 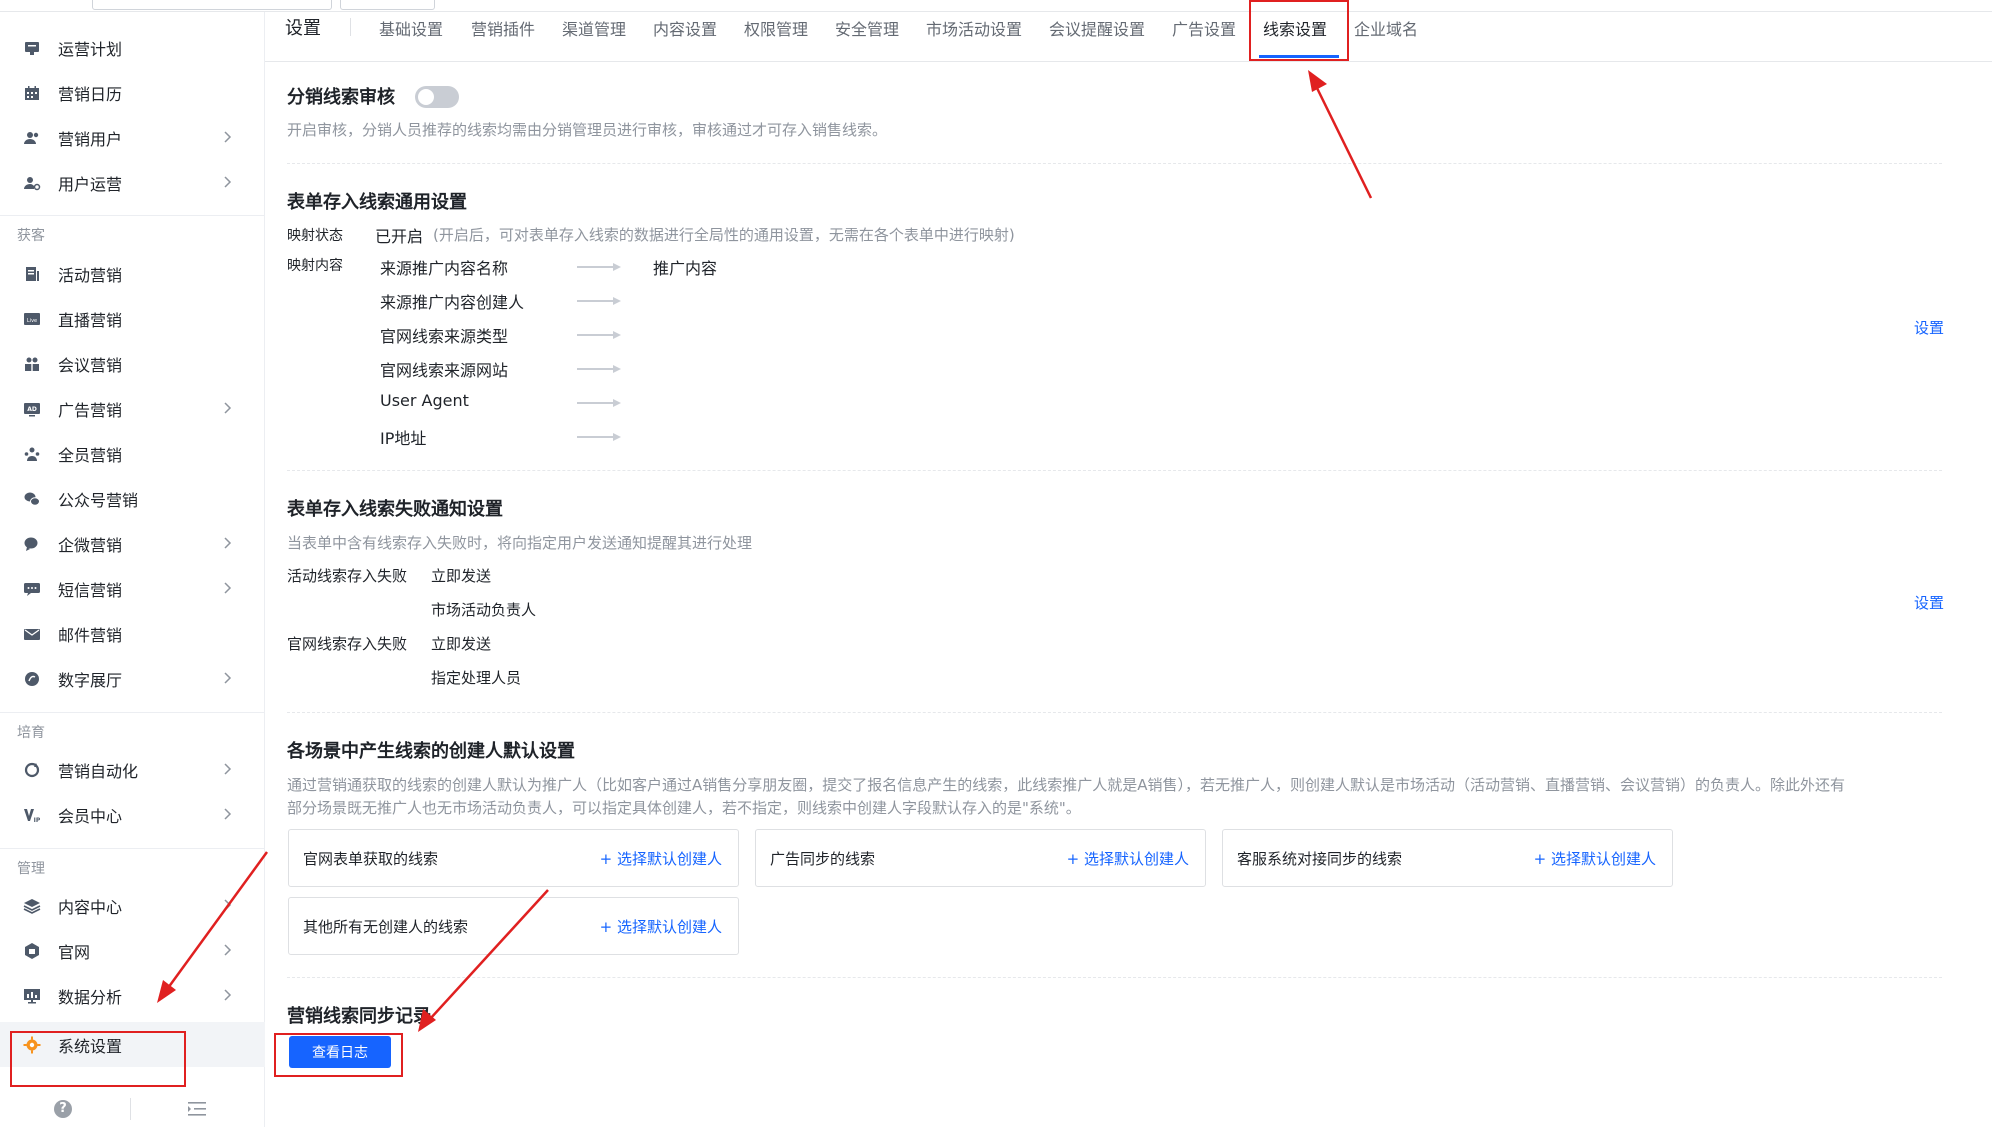 What do you see at coordinates (212, 5) in the screenshot?
I see `top-input-fragment` at bounding box center [212, 5].